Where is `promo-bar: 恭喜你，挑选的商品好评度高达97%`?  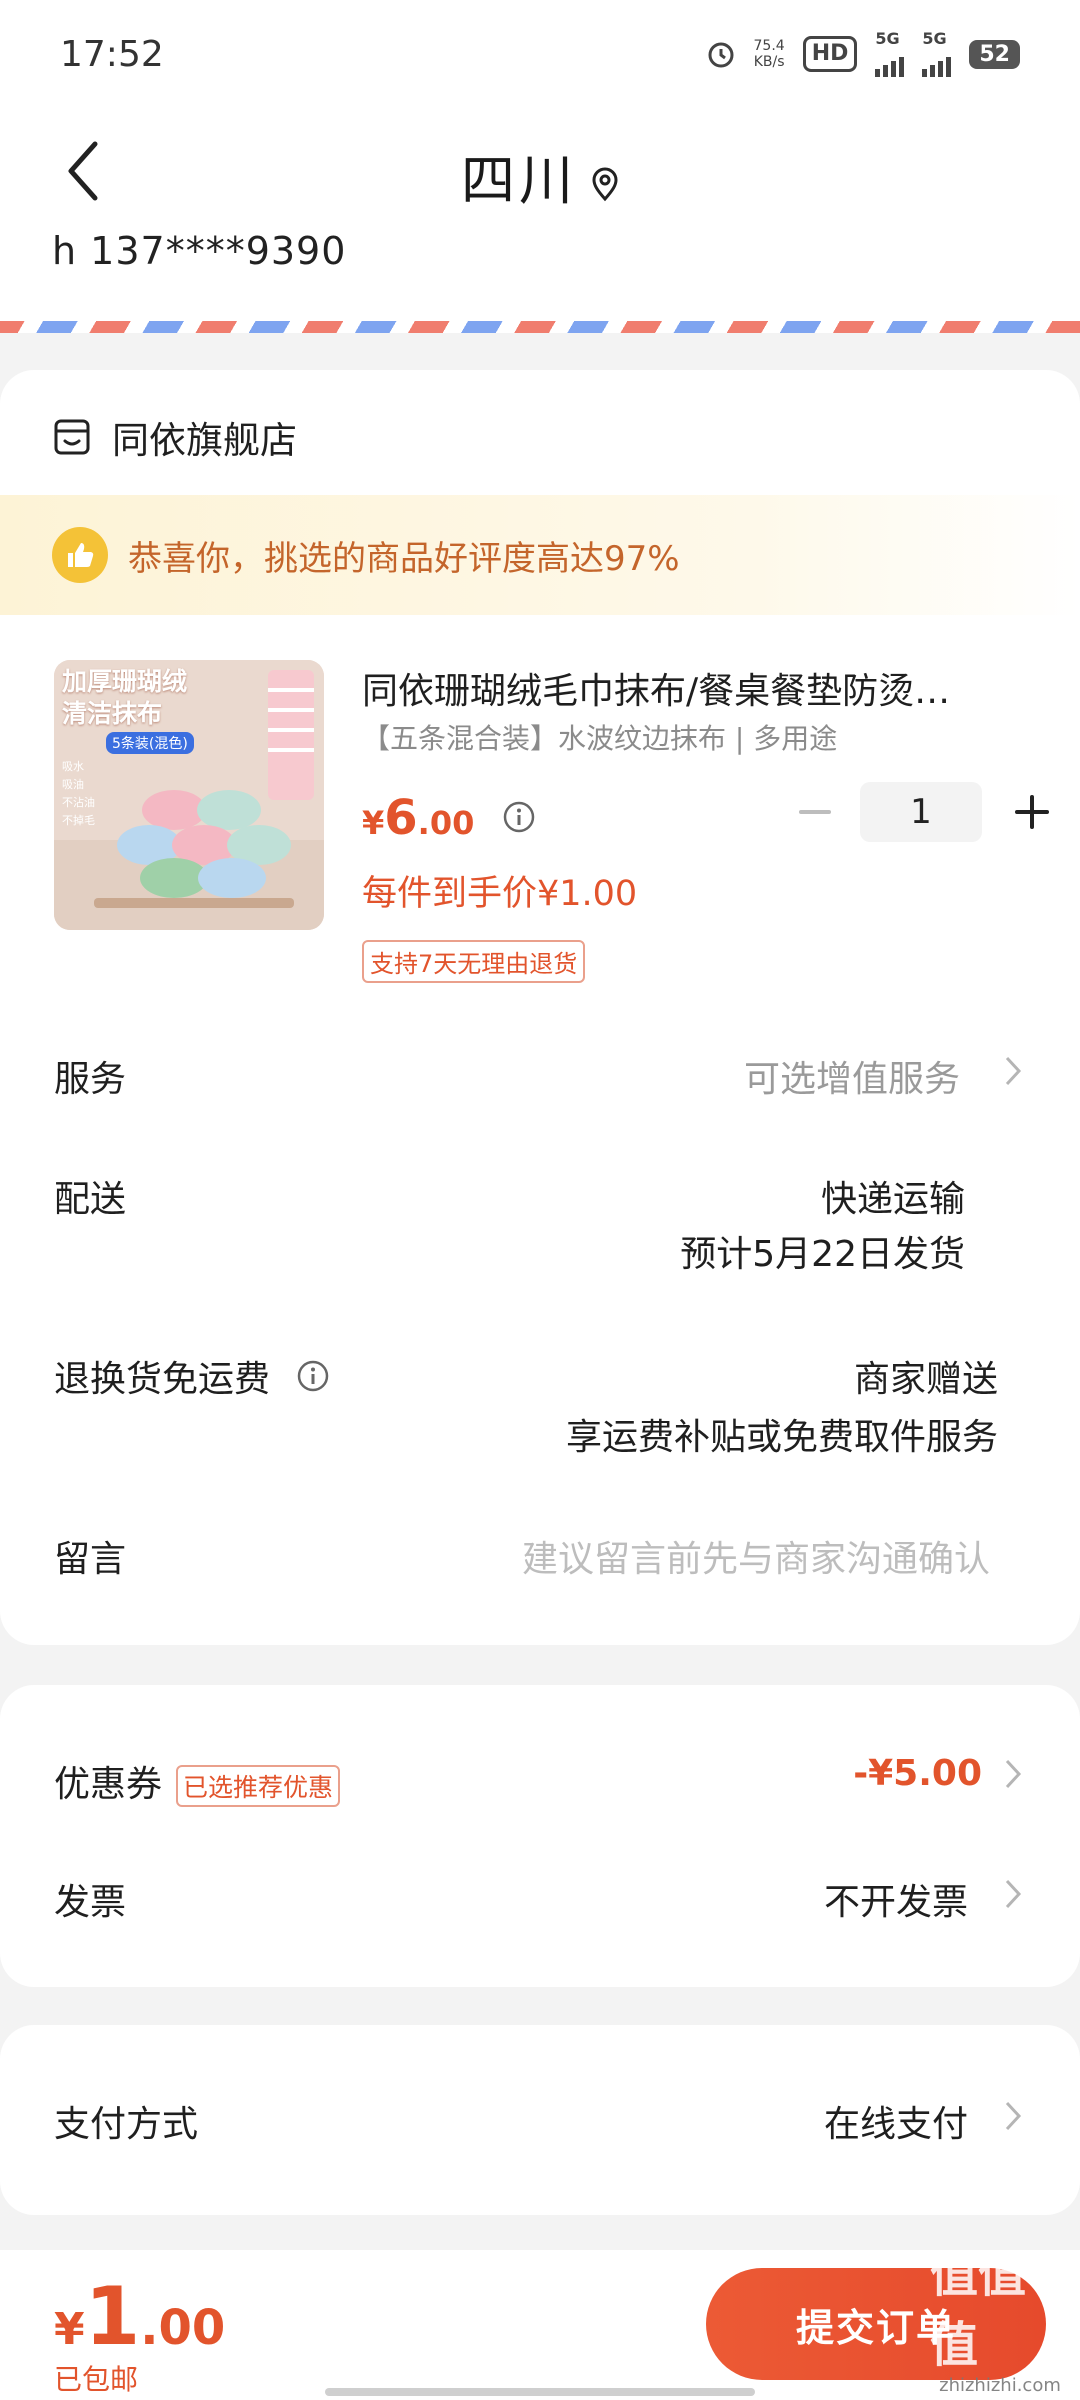 promo-bar: 恭喜你，挑选的商品好评度高达97% is located at coordinates (540, 555).